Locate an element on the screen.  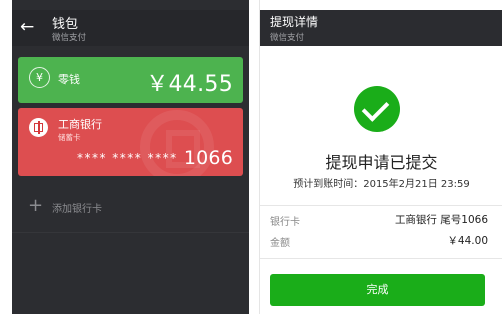
bank-name: 工商银行 is located at coordinates (80, 124).